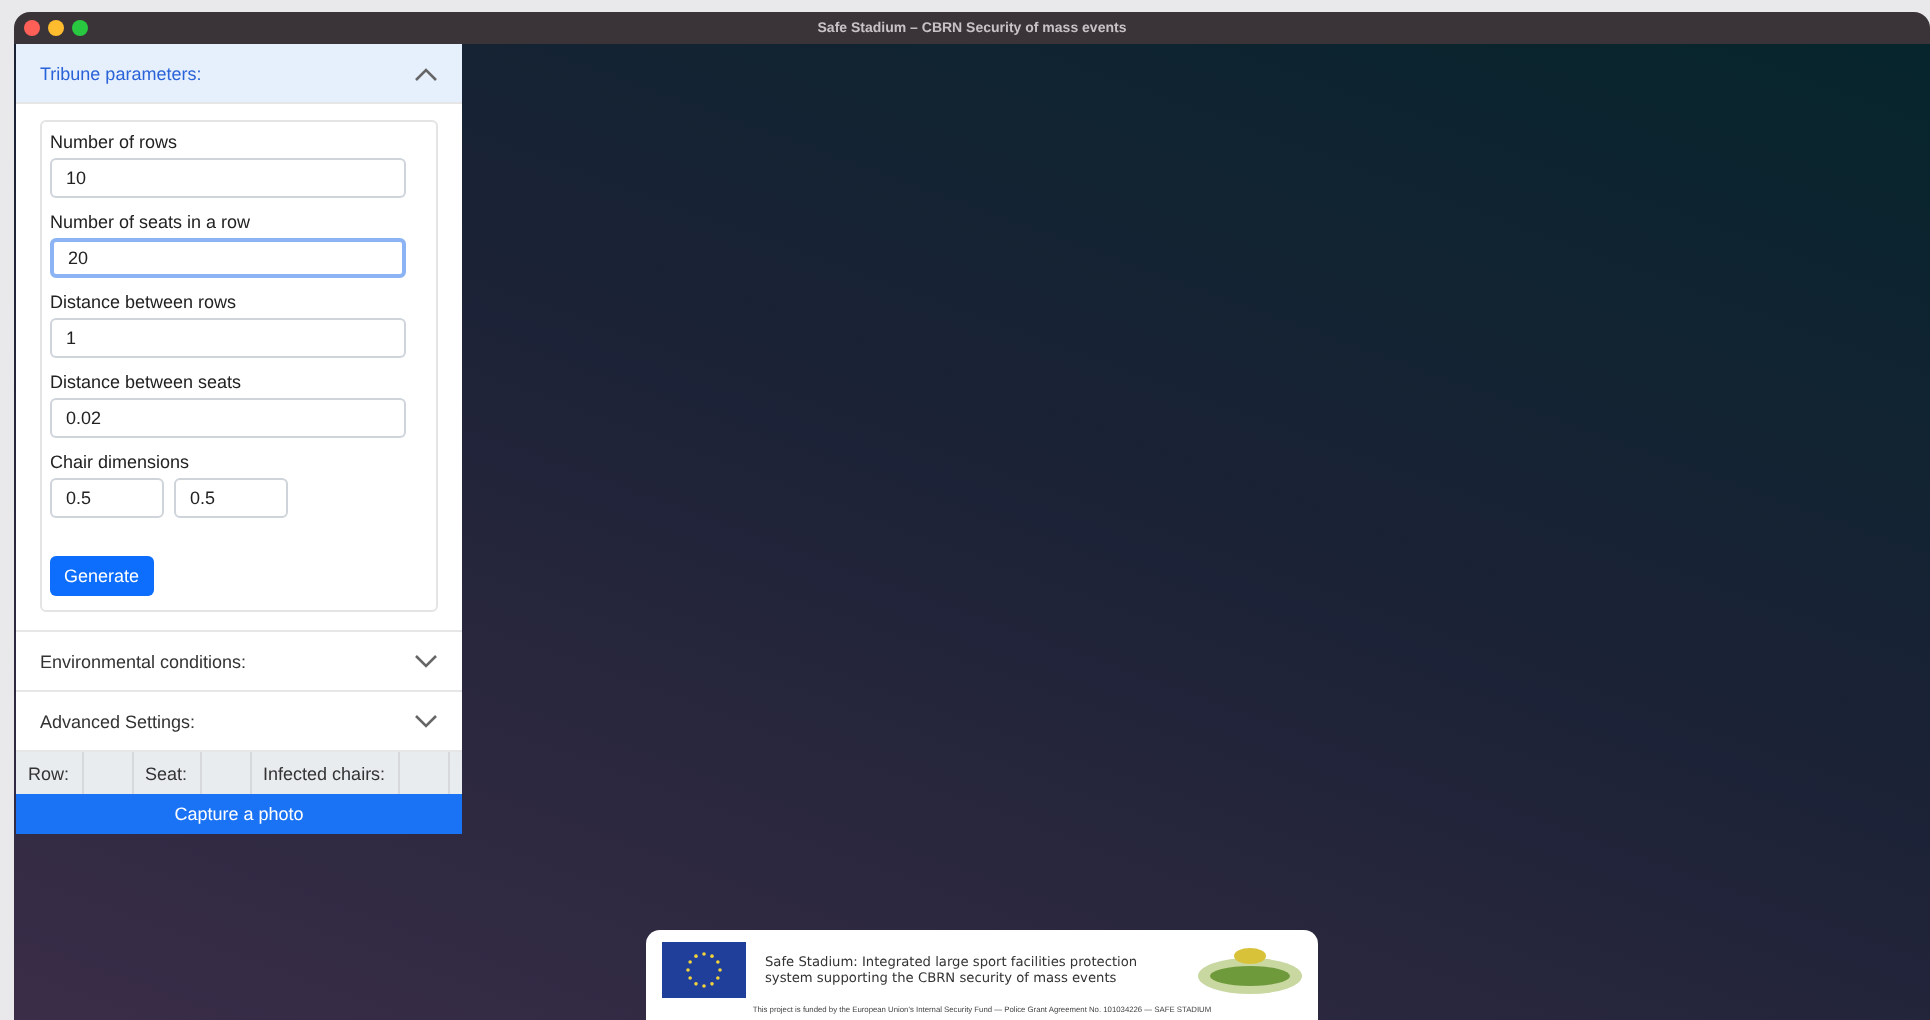 This screenshot has height=1020, width=1930. Describe the element at coordinates (144, 302) in the screenshot. I see `field-label: Distance between rows` at that location.